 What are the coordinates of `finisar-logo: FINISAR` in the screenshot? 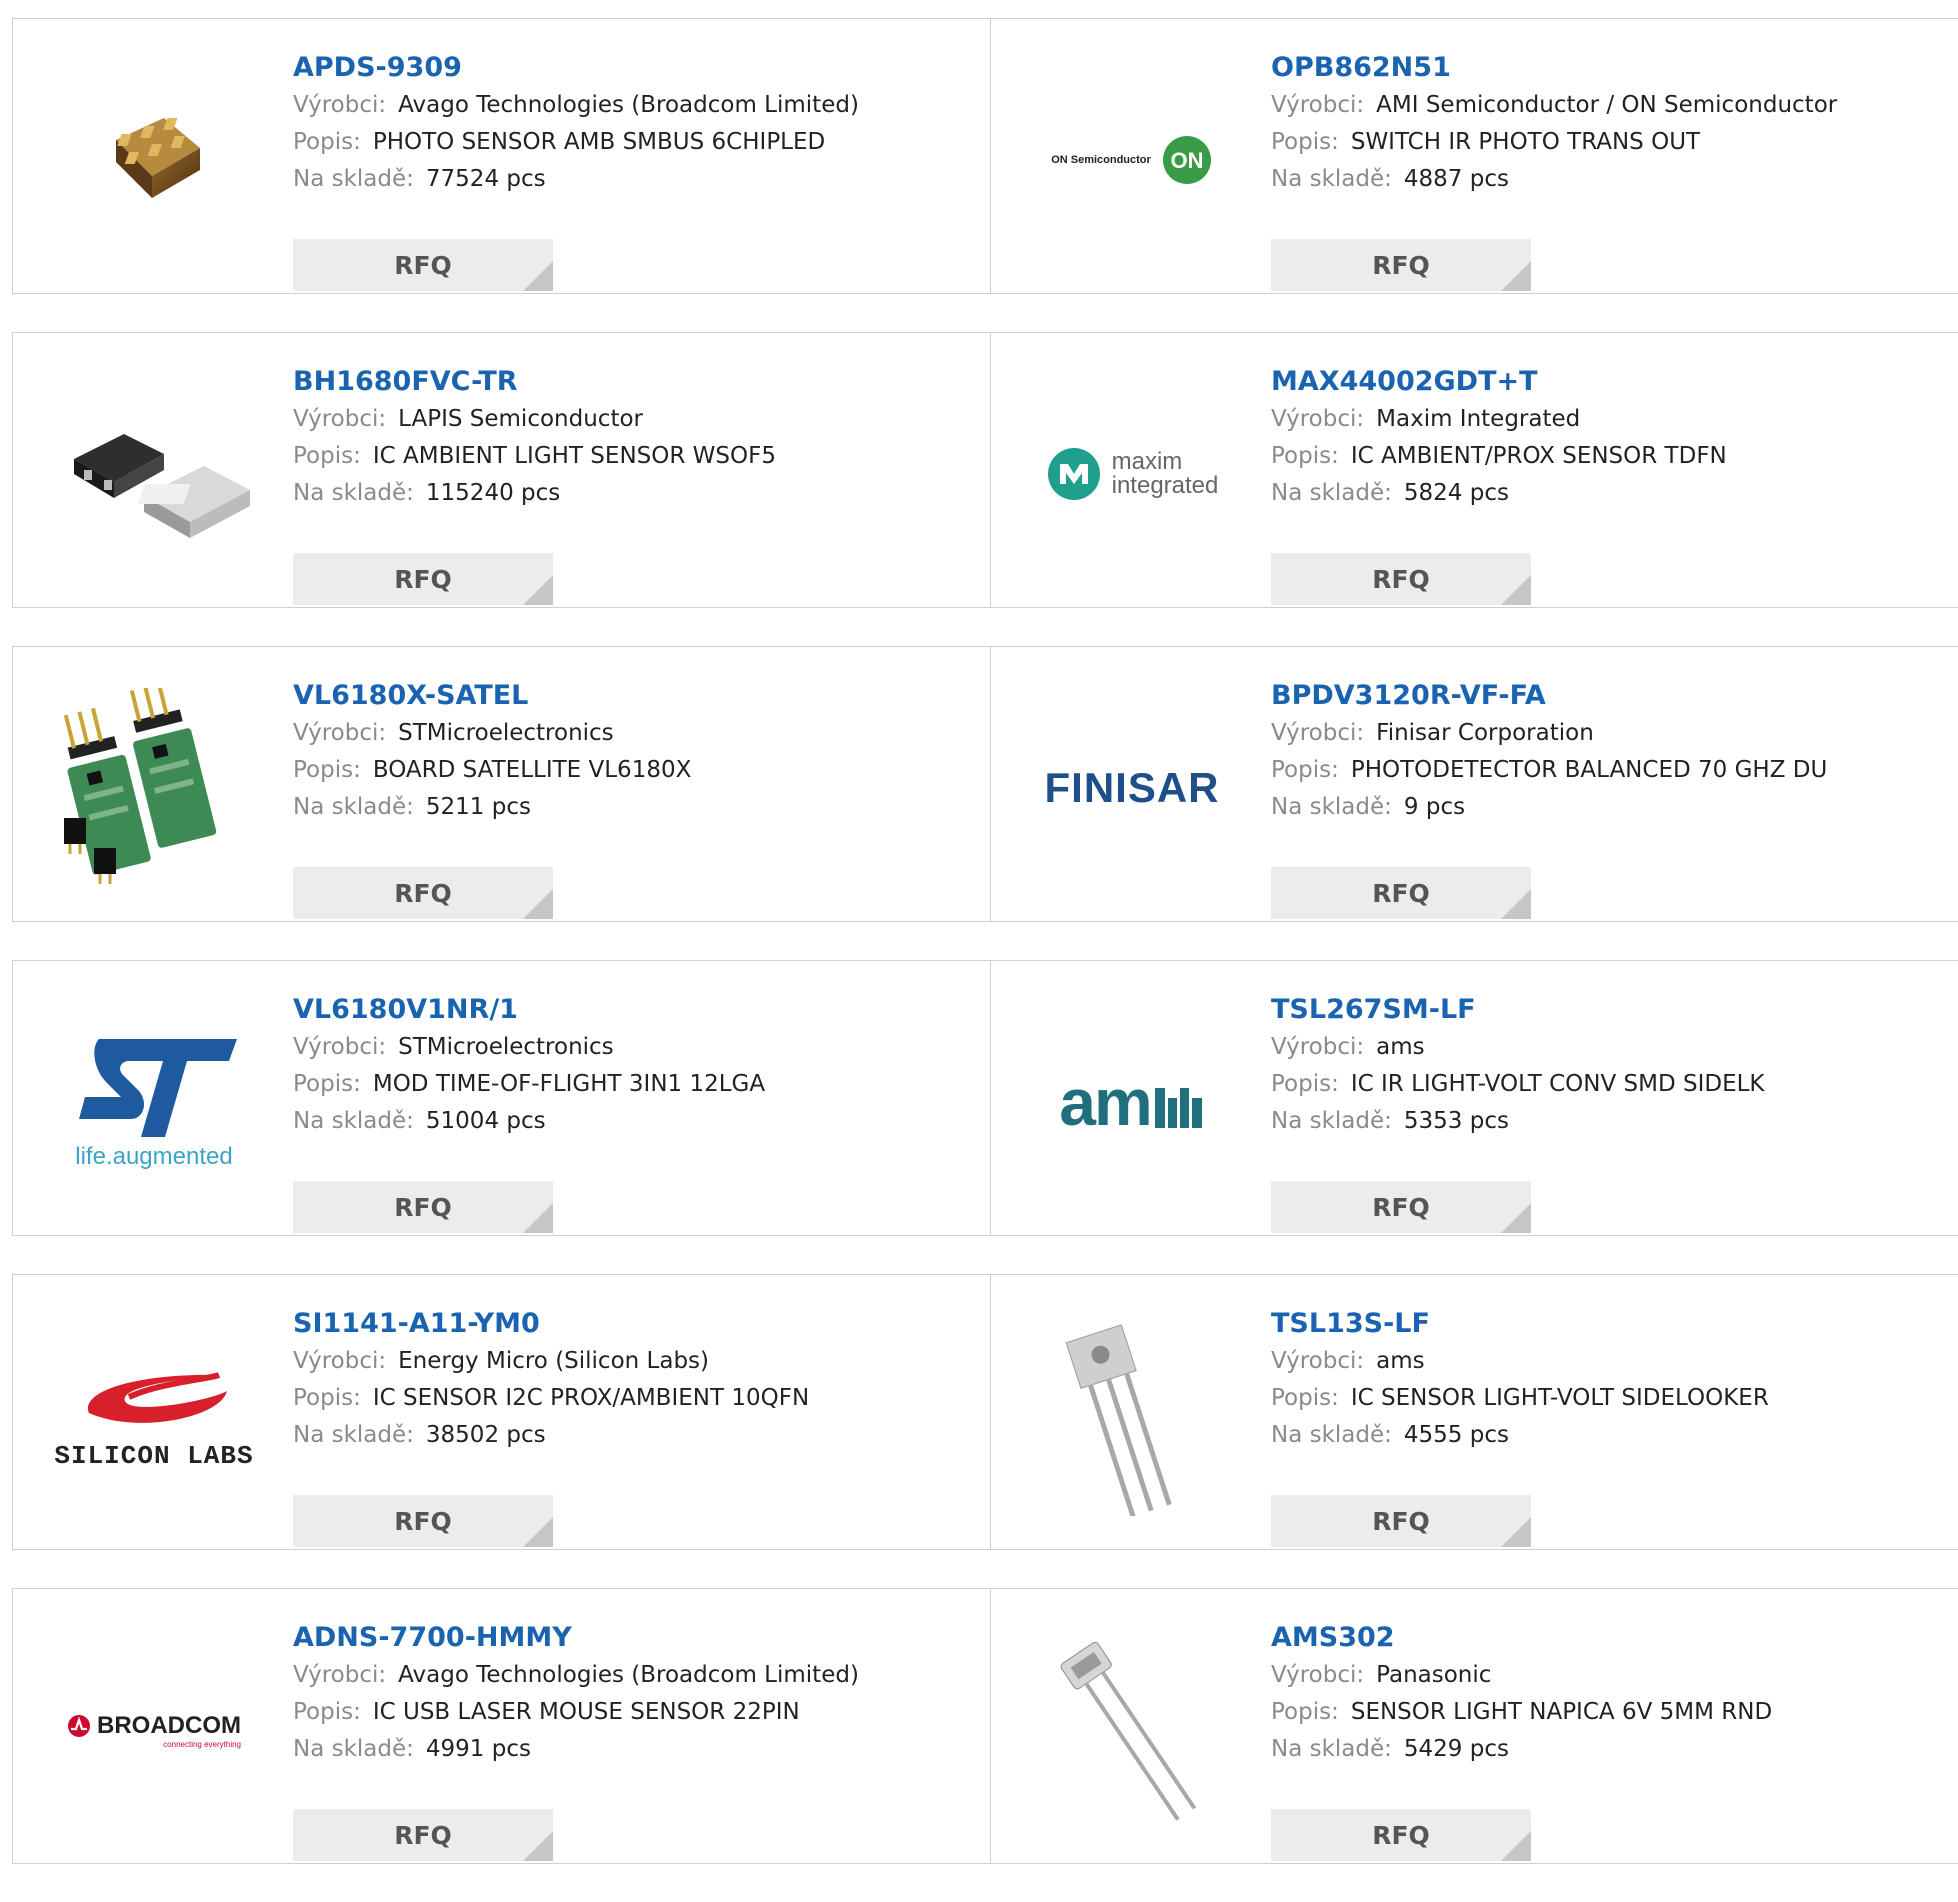 It's located at (1132, 788).